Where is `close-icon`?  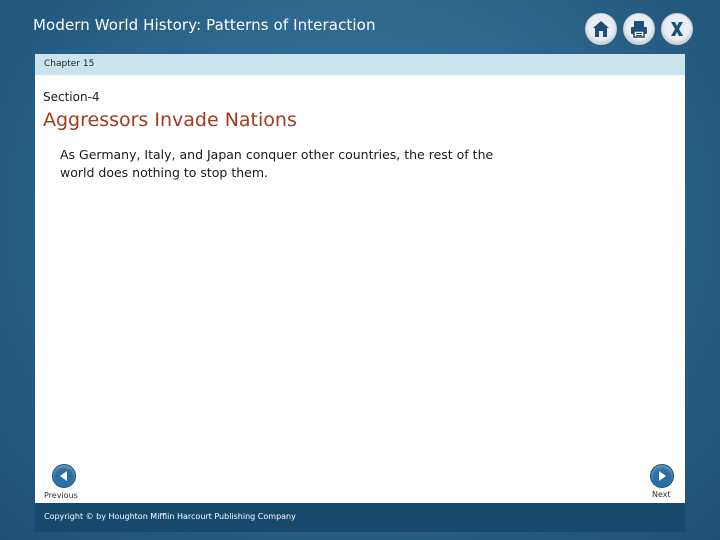
close-icon is located at coordinates (677, 29).